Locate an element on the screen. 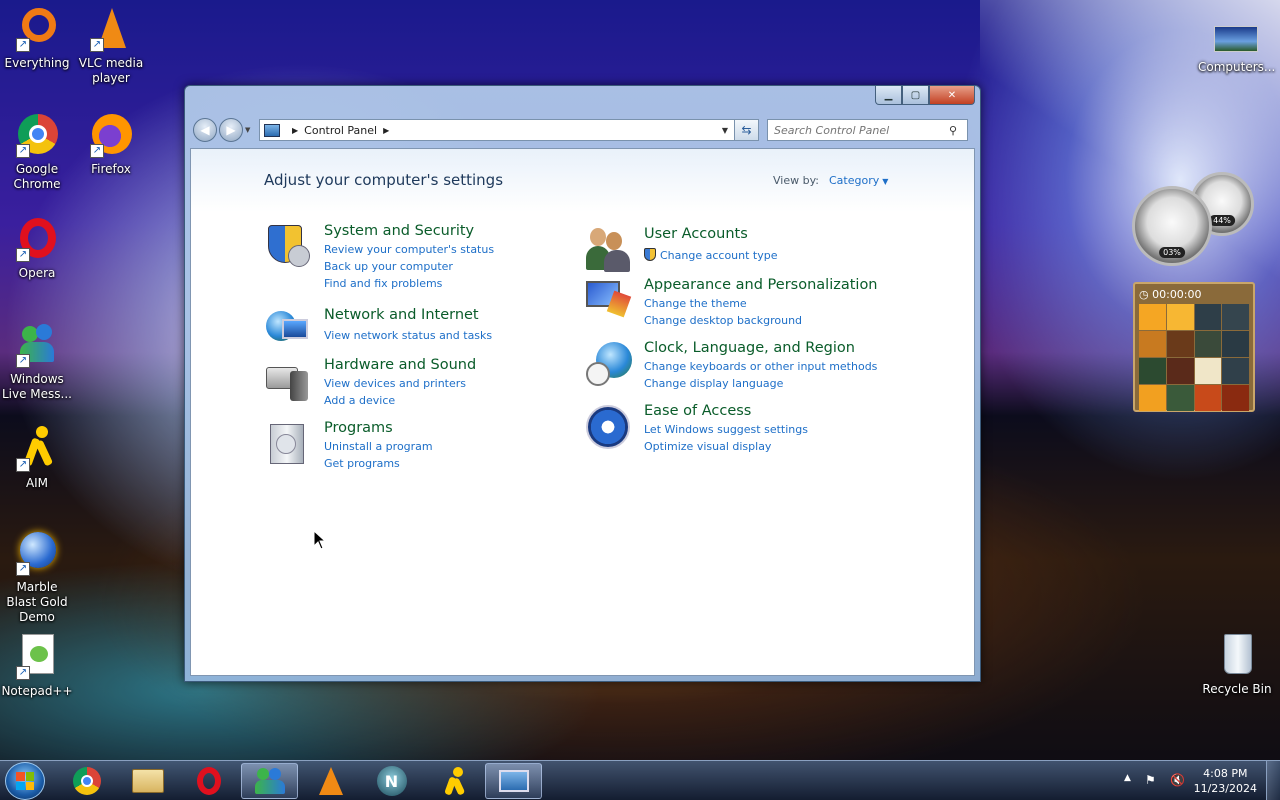  taskbar-explorer is located at coordinates (147, 781).